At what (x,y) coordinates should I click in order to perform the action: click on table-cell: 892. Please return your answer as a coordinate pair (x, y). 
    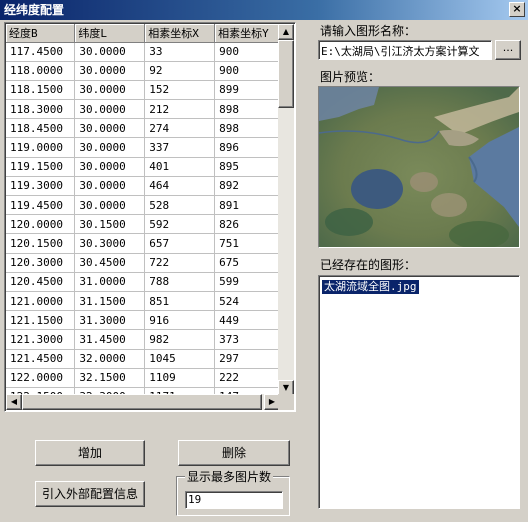
    Looking at the image, I should click on (247, 186).